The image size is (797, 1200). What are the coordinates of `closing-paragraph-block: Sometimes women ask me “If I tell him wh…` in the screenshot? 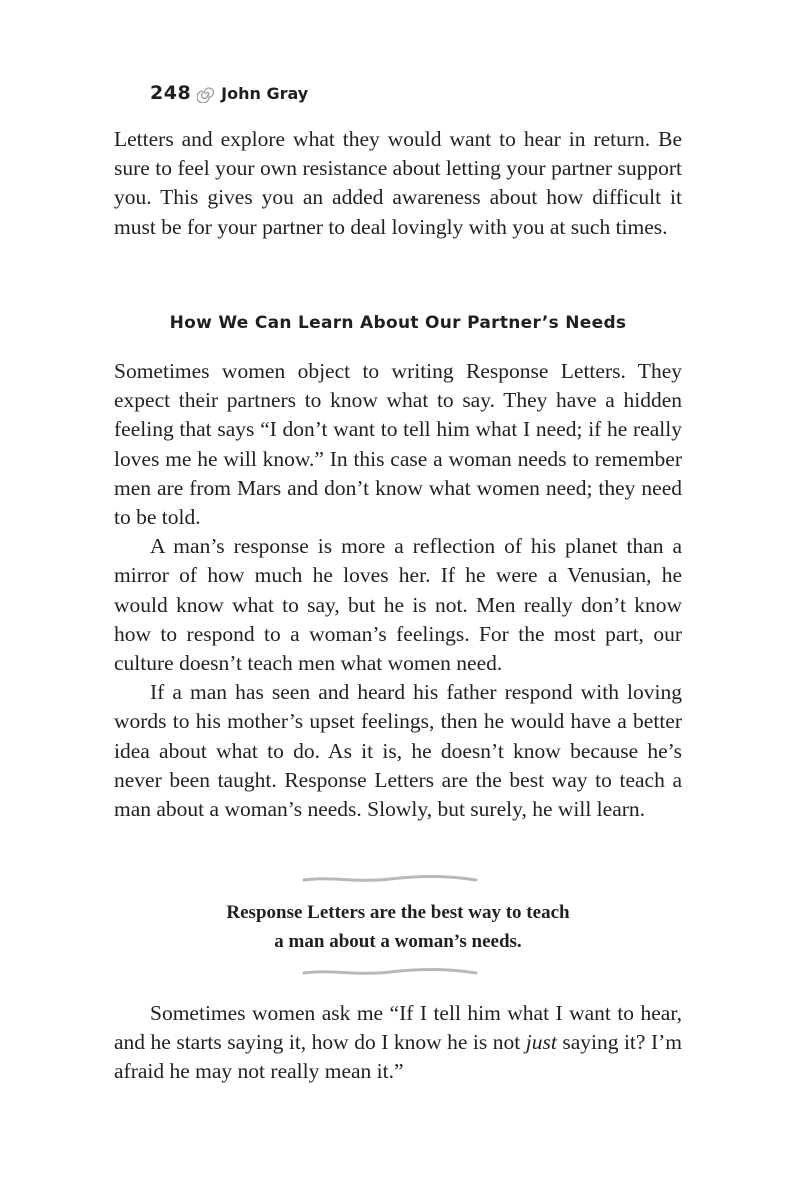 It's located at (398, 1043).